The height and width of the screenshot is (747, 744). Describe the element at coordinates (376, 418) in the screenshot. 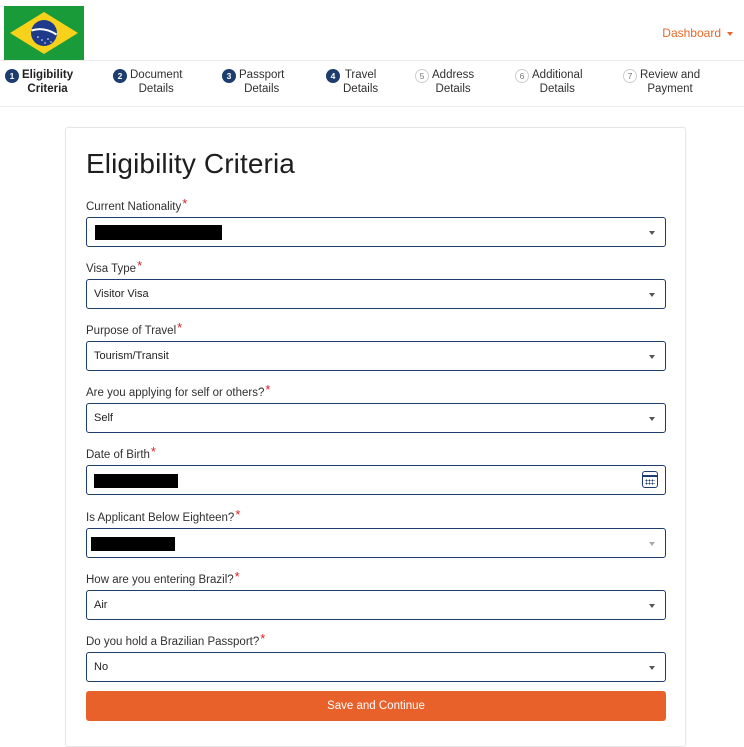

I see `applying-for-select: Self` at that location.